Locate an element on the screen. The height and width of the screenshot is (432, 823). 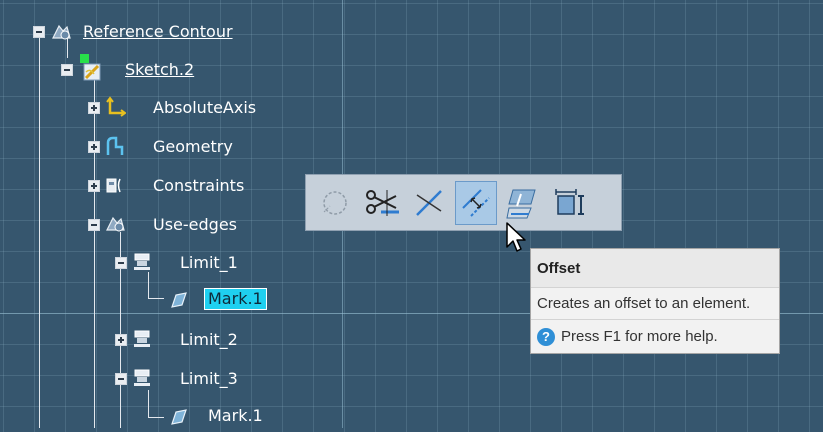
tree-item-limit-2: Limit_2 is located at coordinates (209, 340).